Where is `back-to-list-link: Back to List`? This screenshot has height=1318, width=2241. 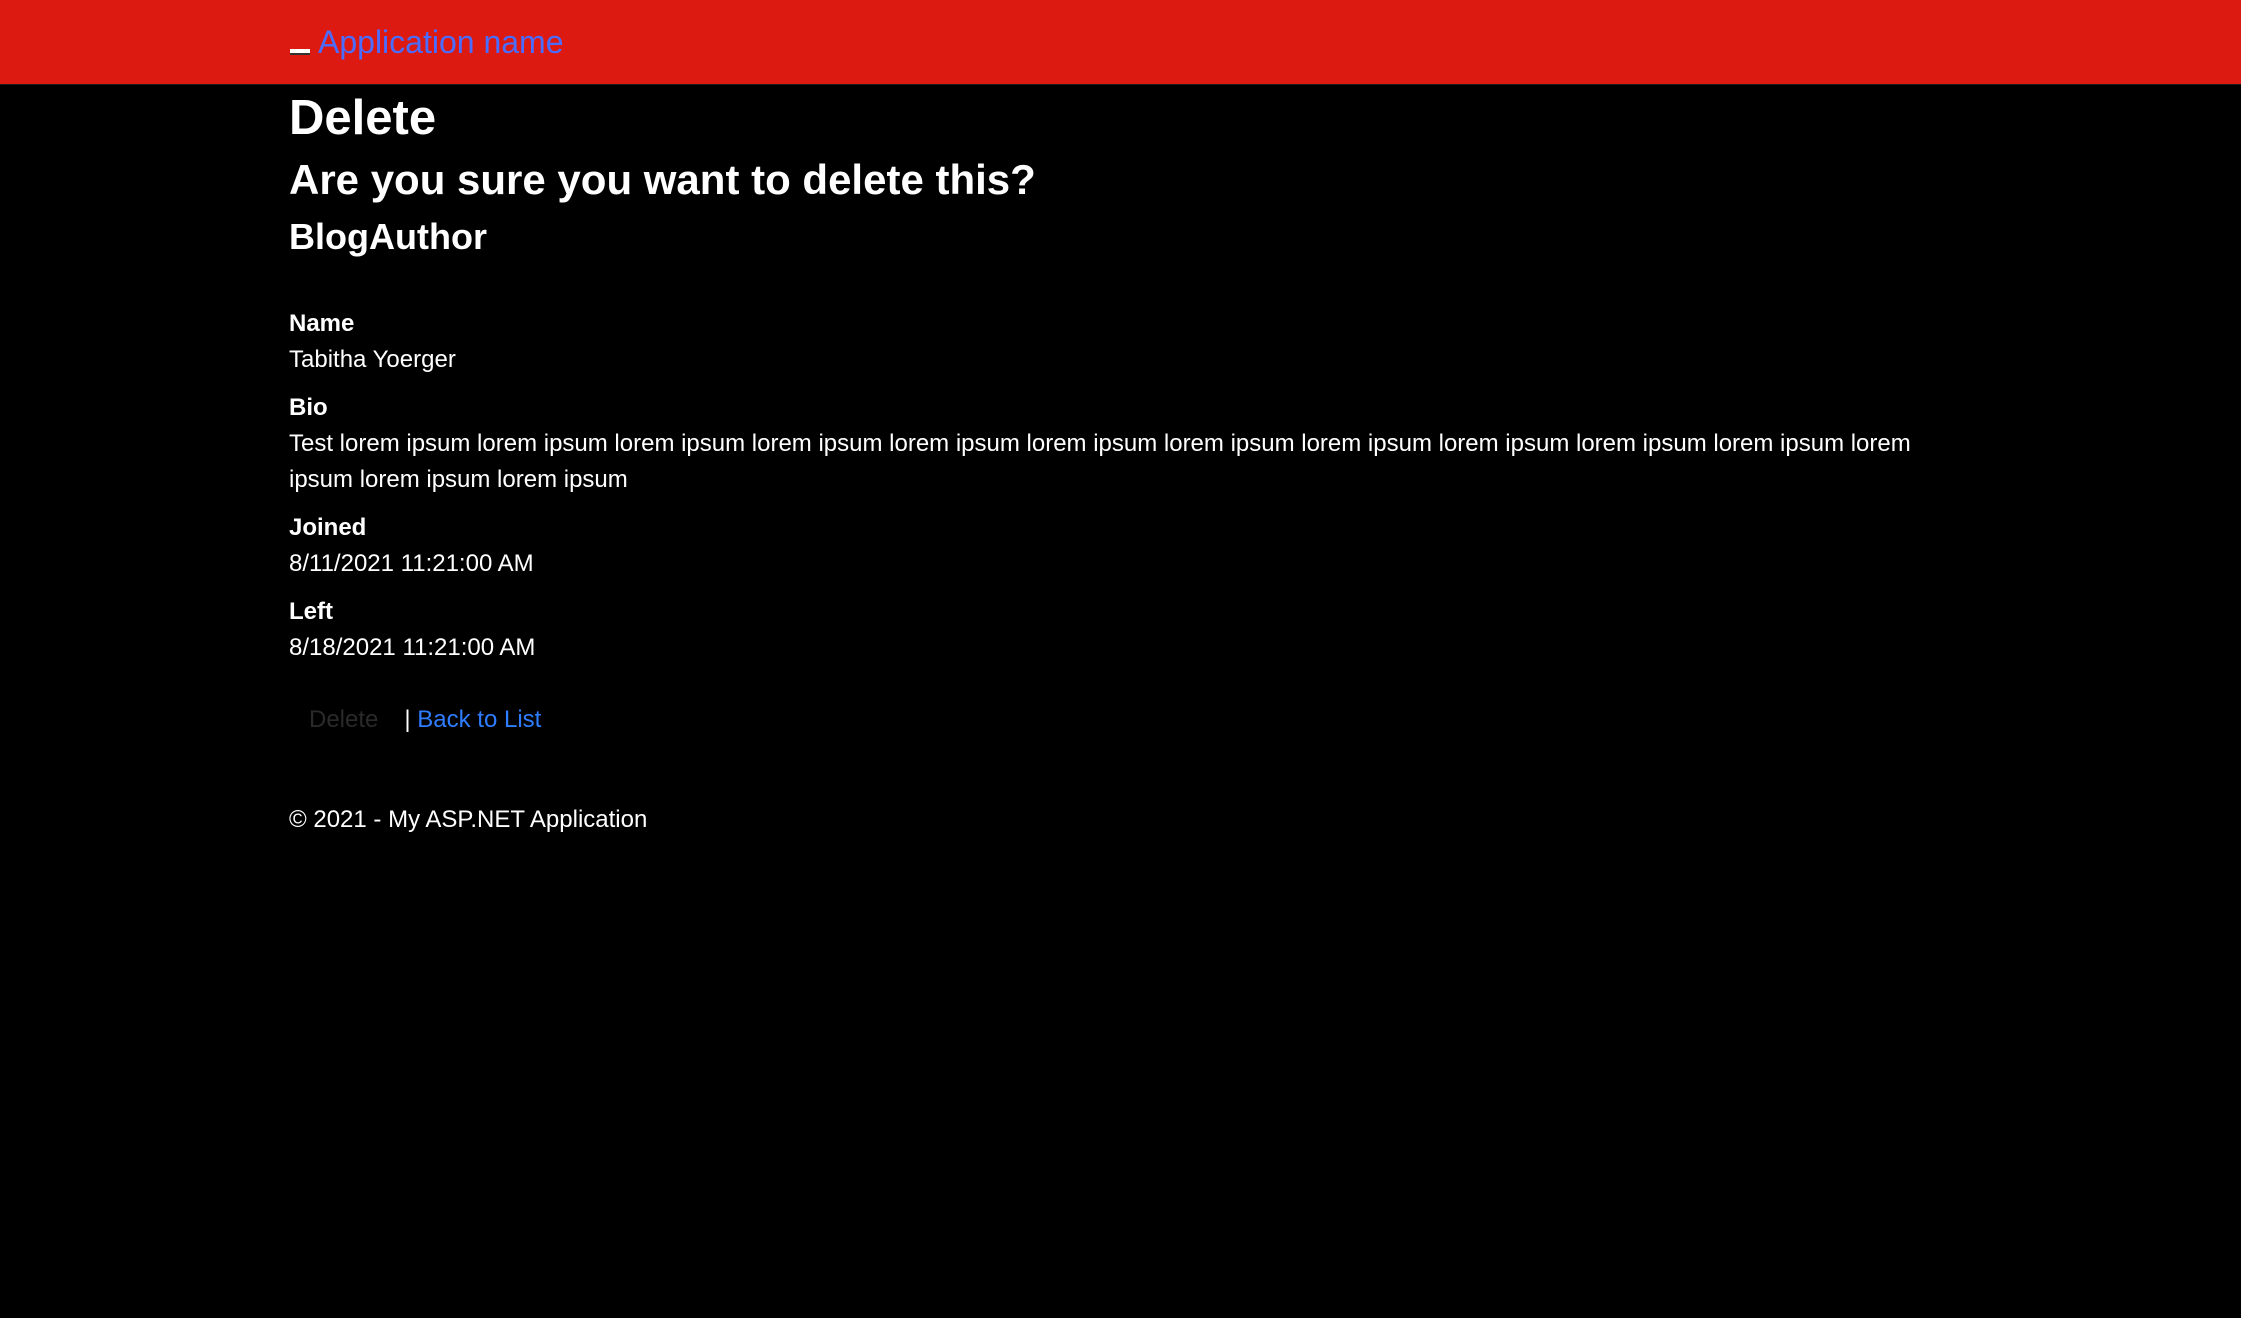
back-to-list-link: Back to List is located at coordinates (479, 719).